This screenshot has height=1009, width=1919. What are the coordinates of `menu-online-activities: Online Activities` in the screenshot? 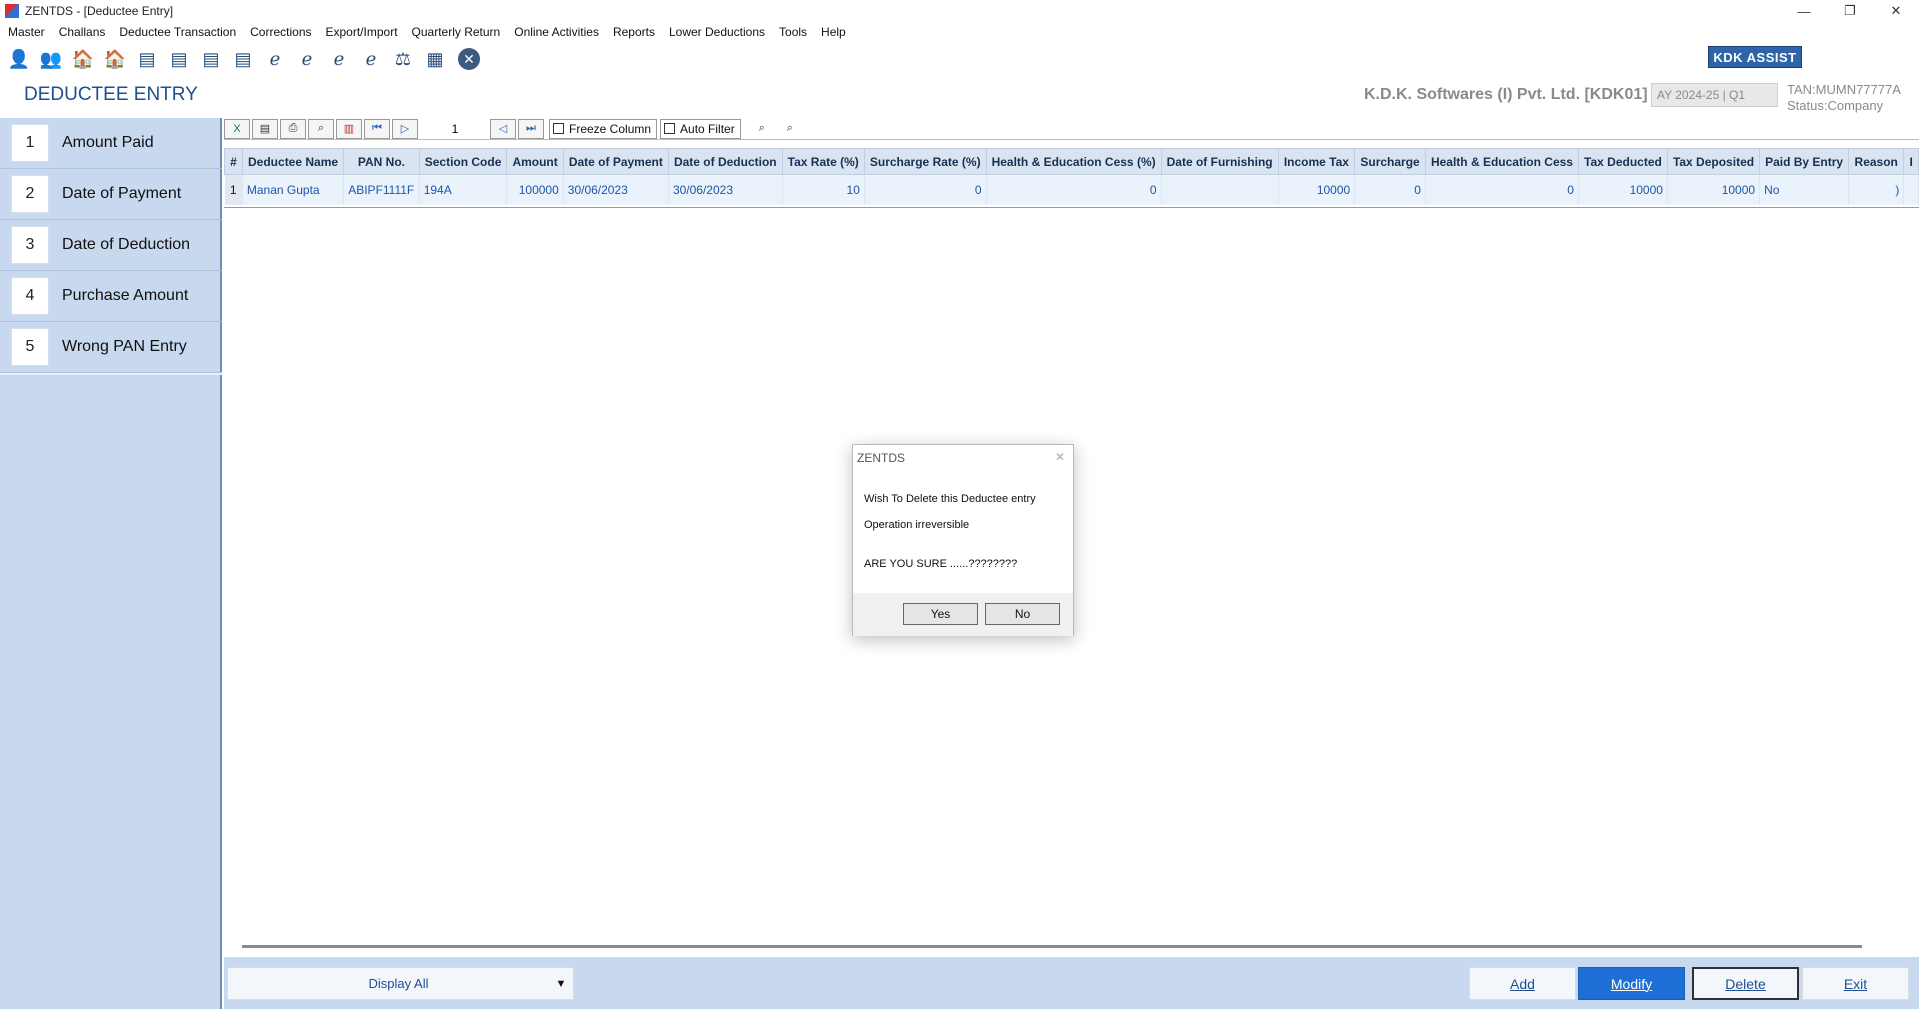 It's located at (556, 32).